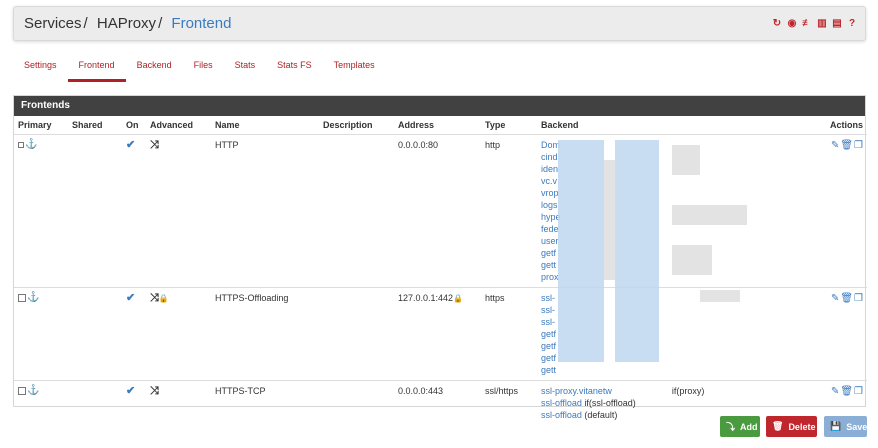  What do you see at coordinates (421, 390) in the screenshot?
I see `frontend-address: 0.0.0.0:443` at bounding box center [421, 390].